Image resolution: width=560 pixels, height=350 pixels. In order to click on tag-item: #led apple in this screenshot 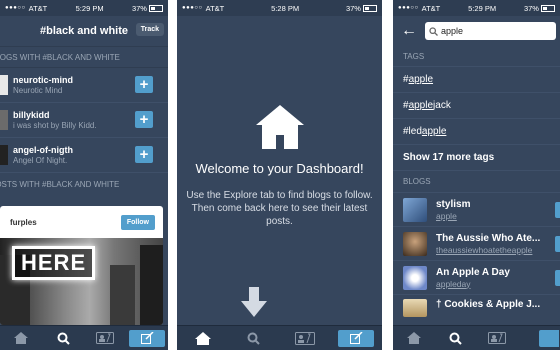, I will do `click(476, 131)`.